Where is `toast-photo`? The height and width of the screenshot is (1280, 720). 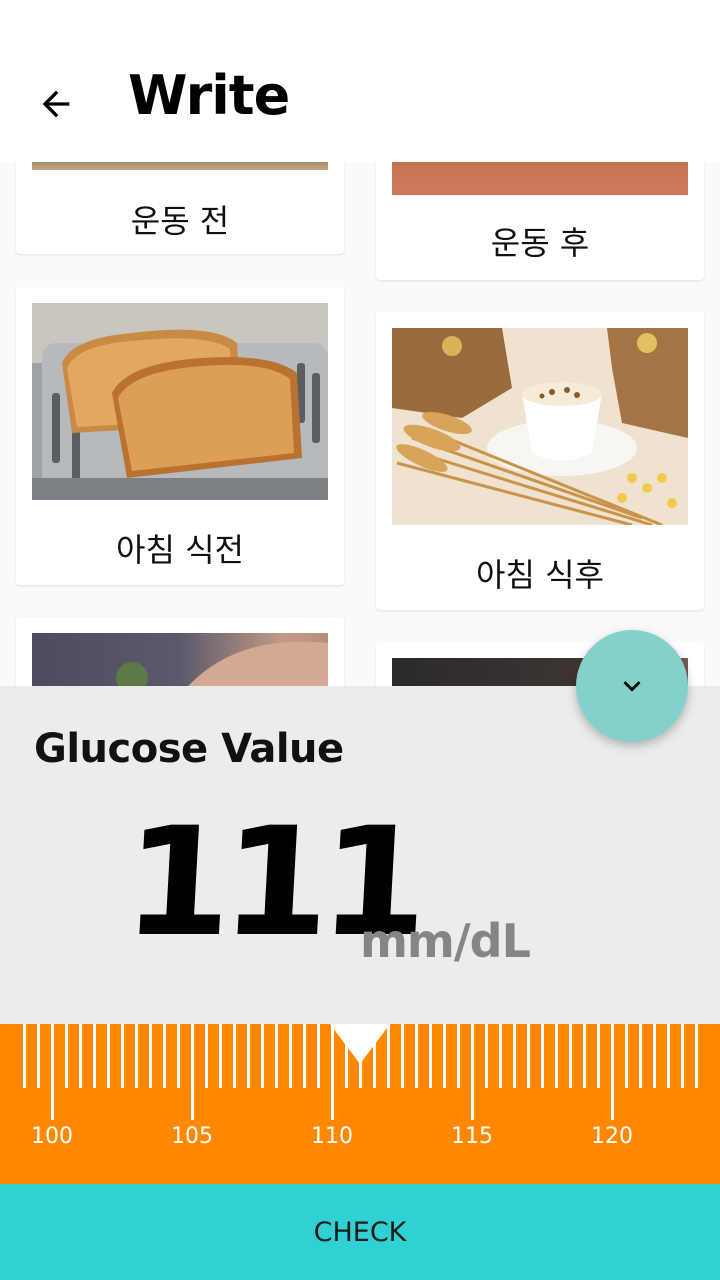 toast-photo is located at coordinates (180, 401).